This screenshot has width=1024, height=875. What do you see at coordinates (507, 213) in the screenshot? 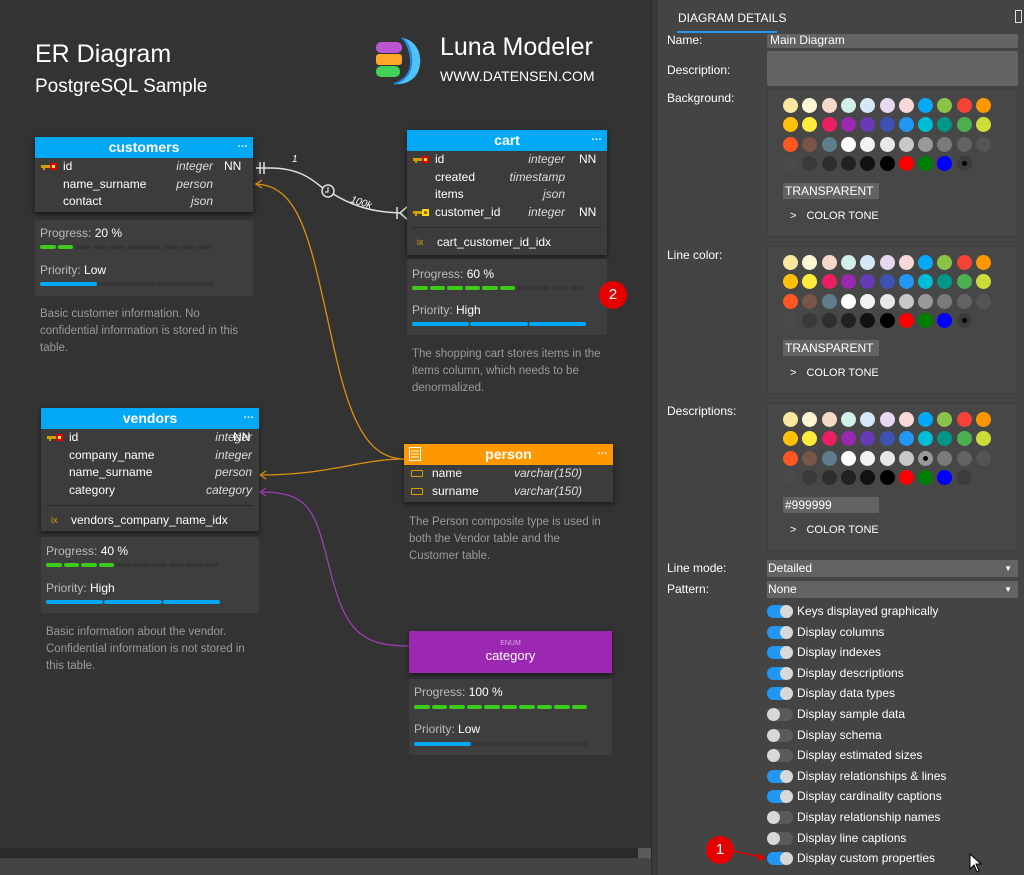
I see `column-row: customer_id integer NN` at bounding box center [507, 213].